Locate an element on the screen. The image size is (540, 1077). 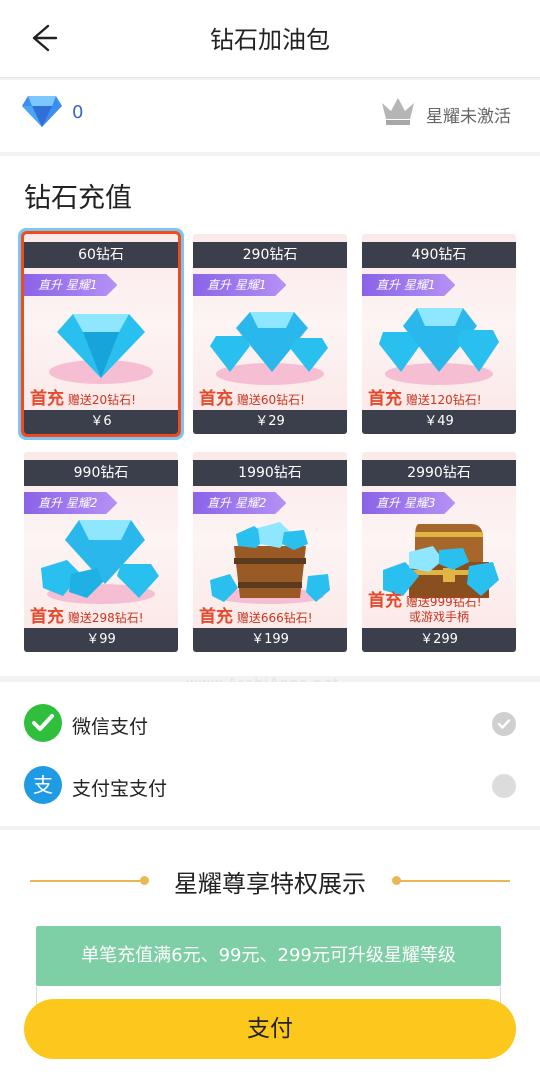
alipay-icon: 支 is located at coordinates (43, 785).